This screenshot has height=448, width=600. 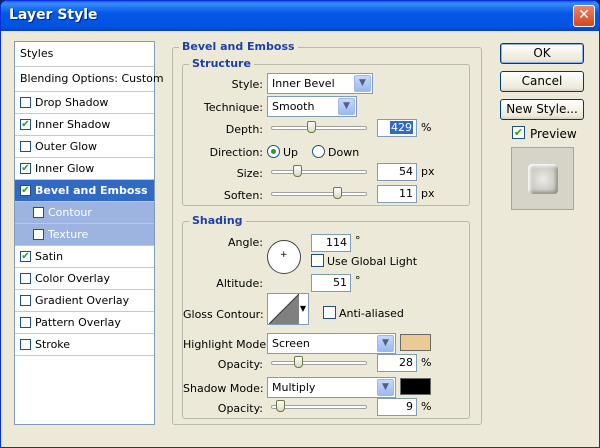 I want to click on bevel-emboss-title: Bevel and Emboss, so click(x=238, y=46).